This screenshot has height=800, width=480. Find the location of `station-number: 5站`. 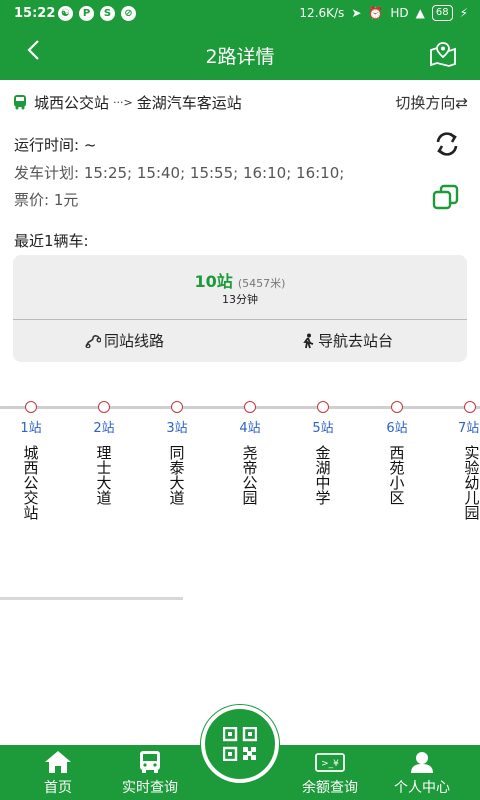

station-number: 5站 is located at coordinates (323, 428).